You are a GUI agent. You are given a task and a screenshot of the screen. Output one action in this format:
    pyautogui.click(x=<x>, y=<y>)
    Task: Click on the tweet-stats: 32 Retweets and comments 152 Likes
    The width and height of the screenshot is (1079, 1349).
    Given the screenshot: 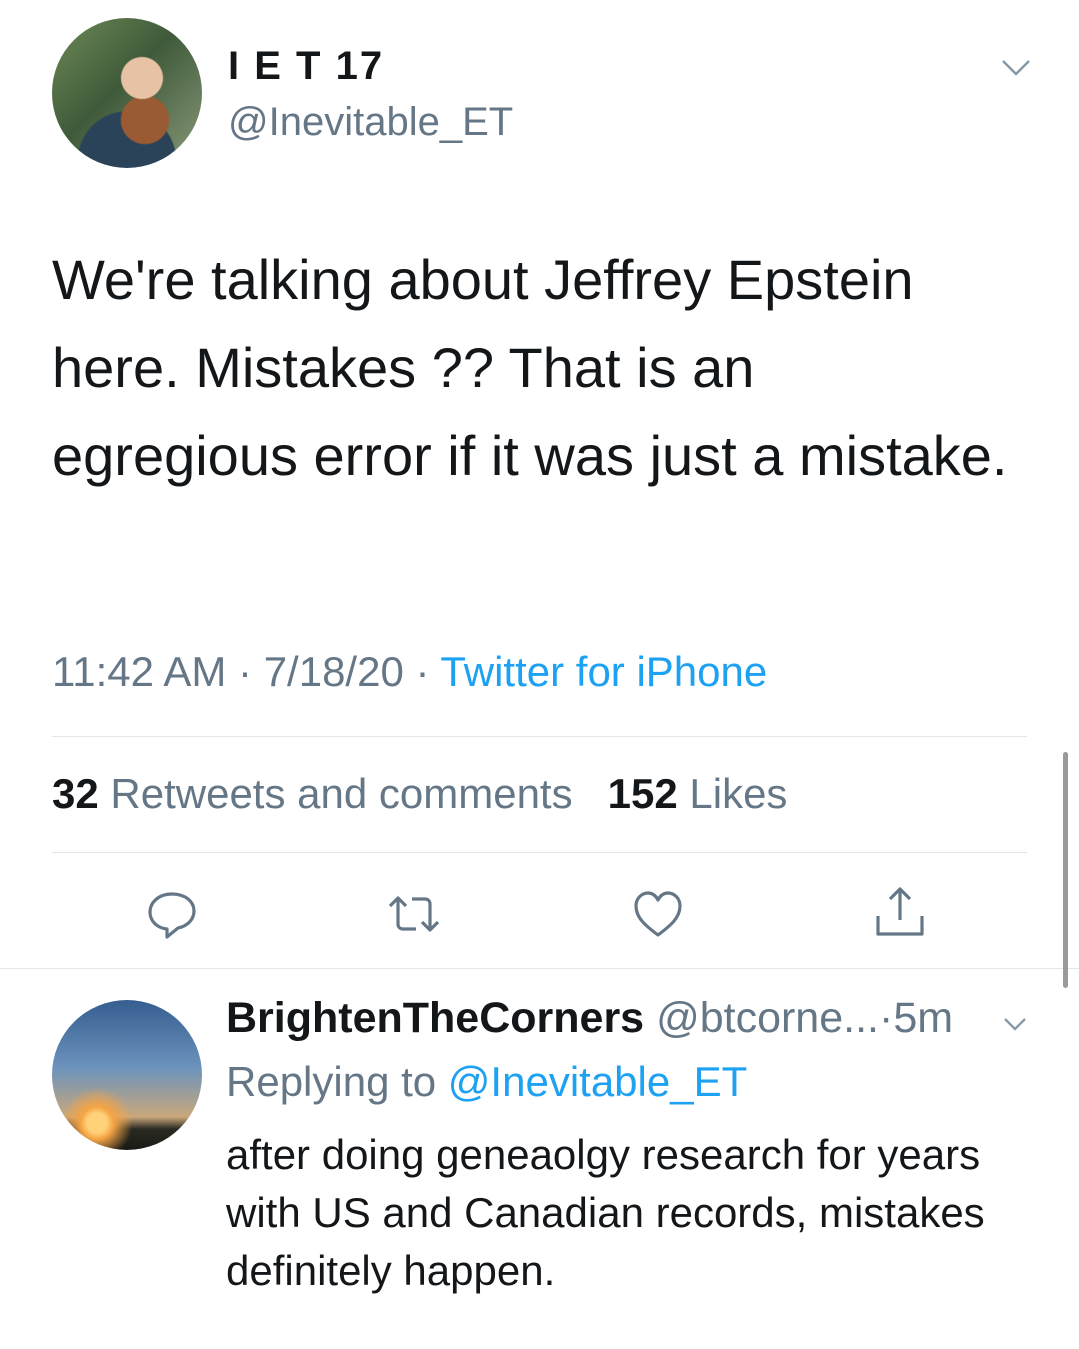 What is the action you would take?
    pyautogui.click(x=419, y=794)
    